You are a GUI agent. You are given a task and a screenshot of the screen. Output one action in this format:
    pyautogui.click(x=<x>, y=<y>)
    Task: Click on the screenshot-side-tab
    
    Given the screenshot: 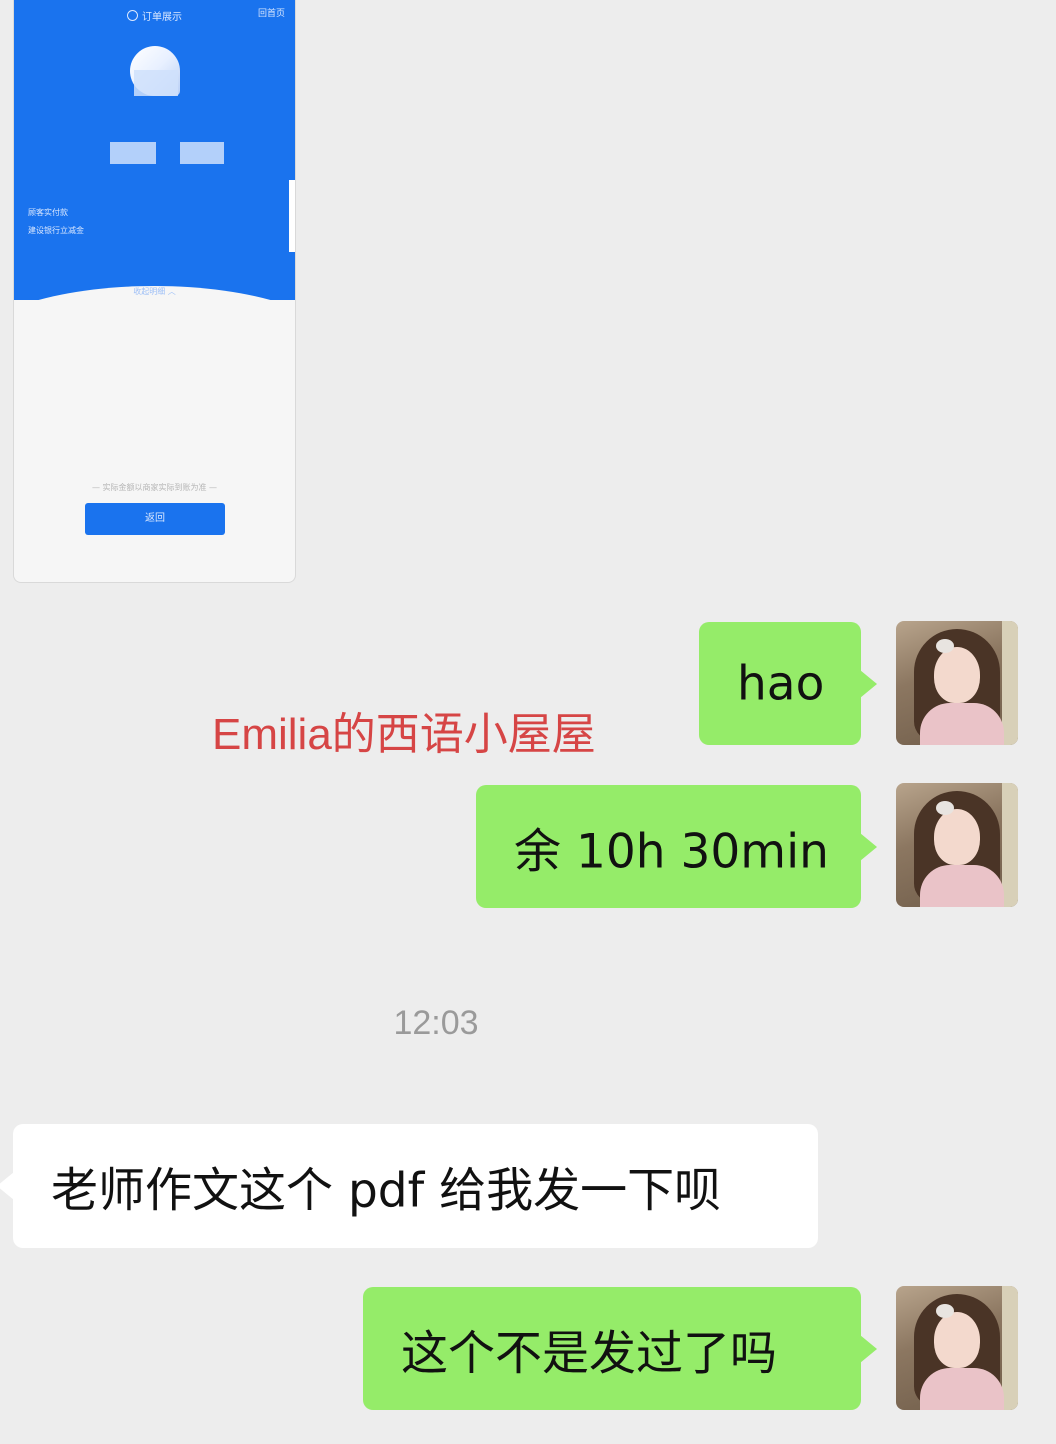 What is the action you would take?
    pyautogui.click(x=292, y=216)
    